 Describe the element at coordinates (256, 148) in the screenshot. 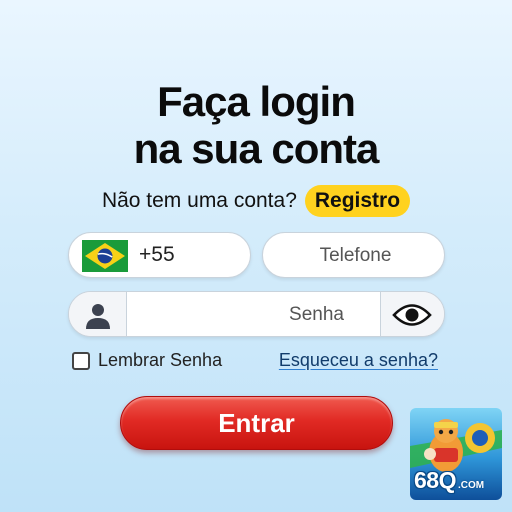

I see `page-title-line-2: na sua conta` at that location.